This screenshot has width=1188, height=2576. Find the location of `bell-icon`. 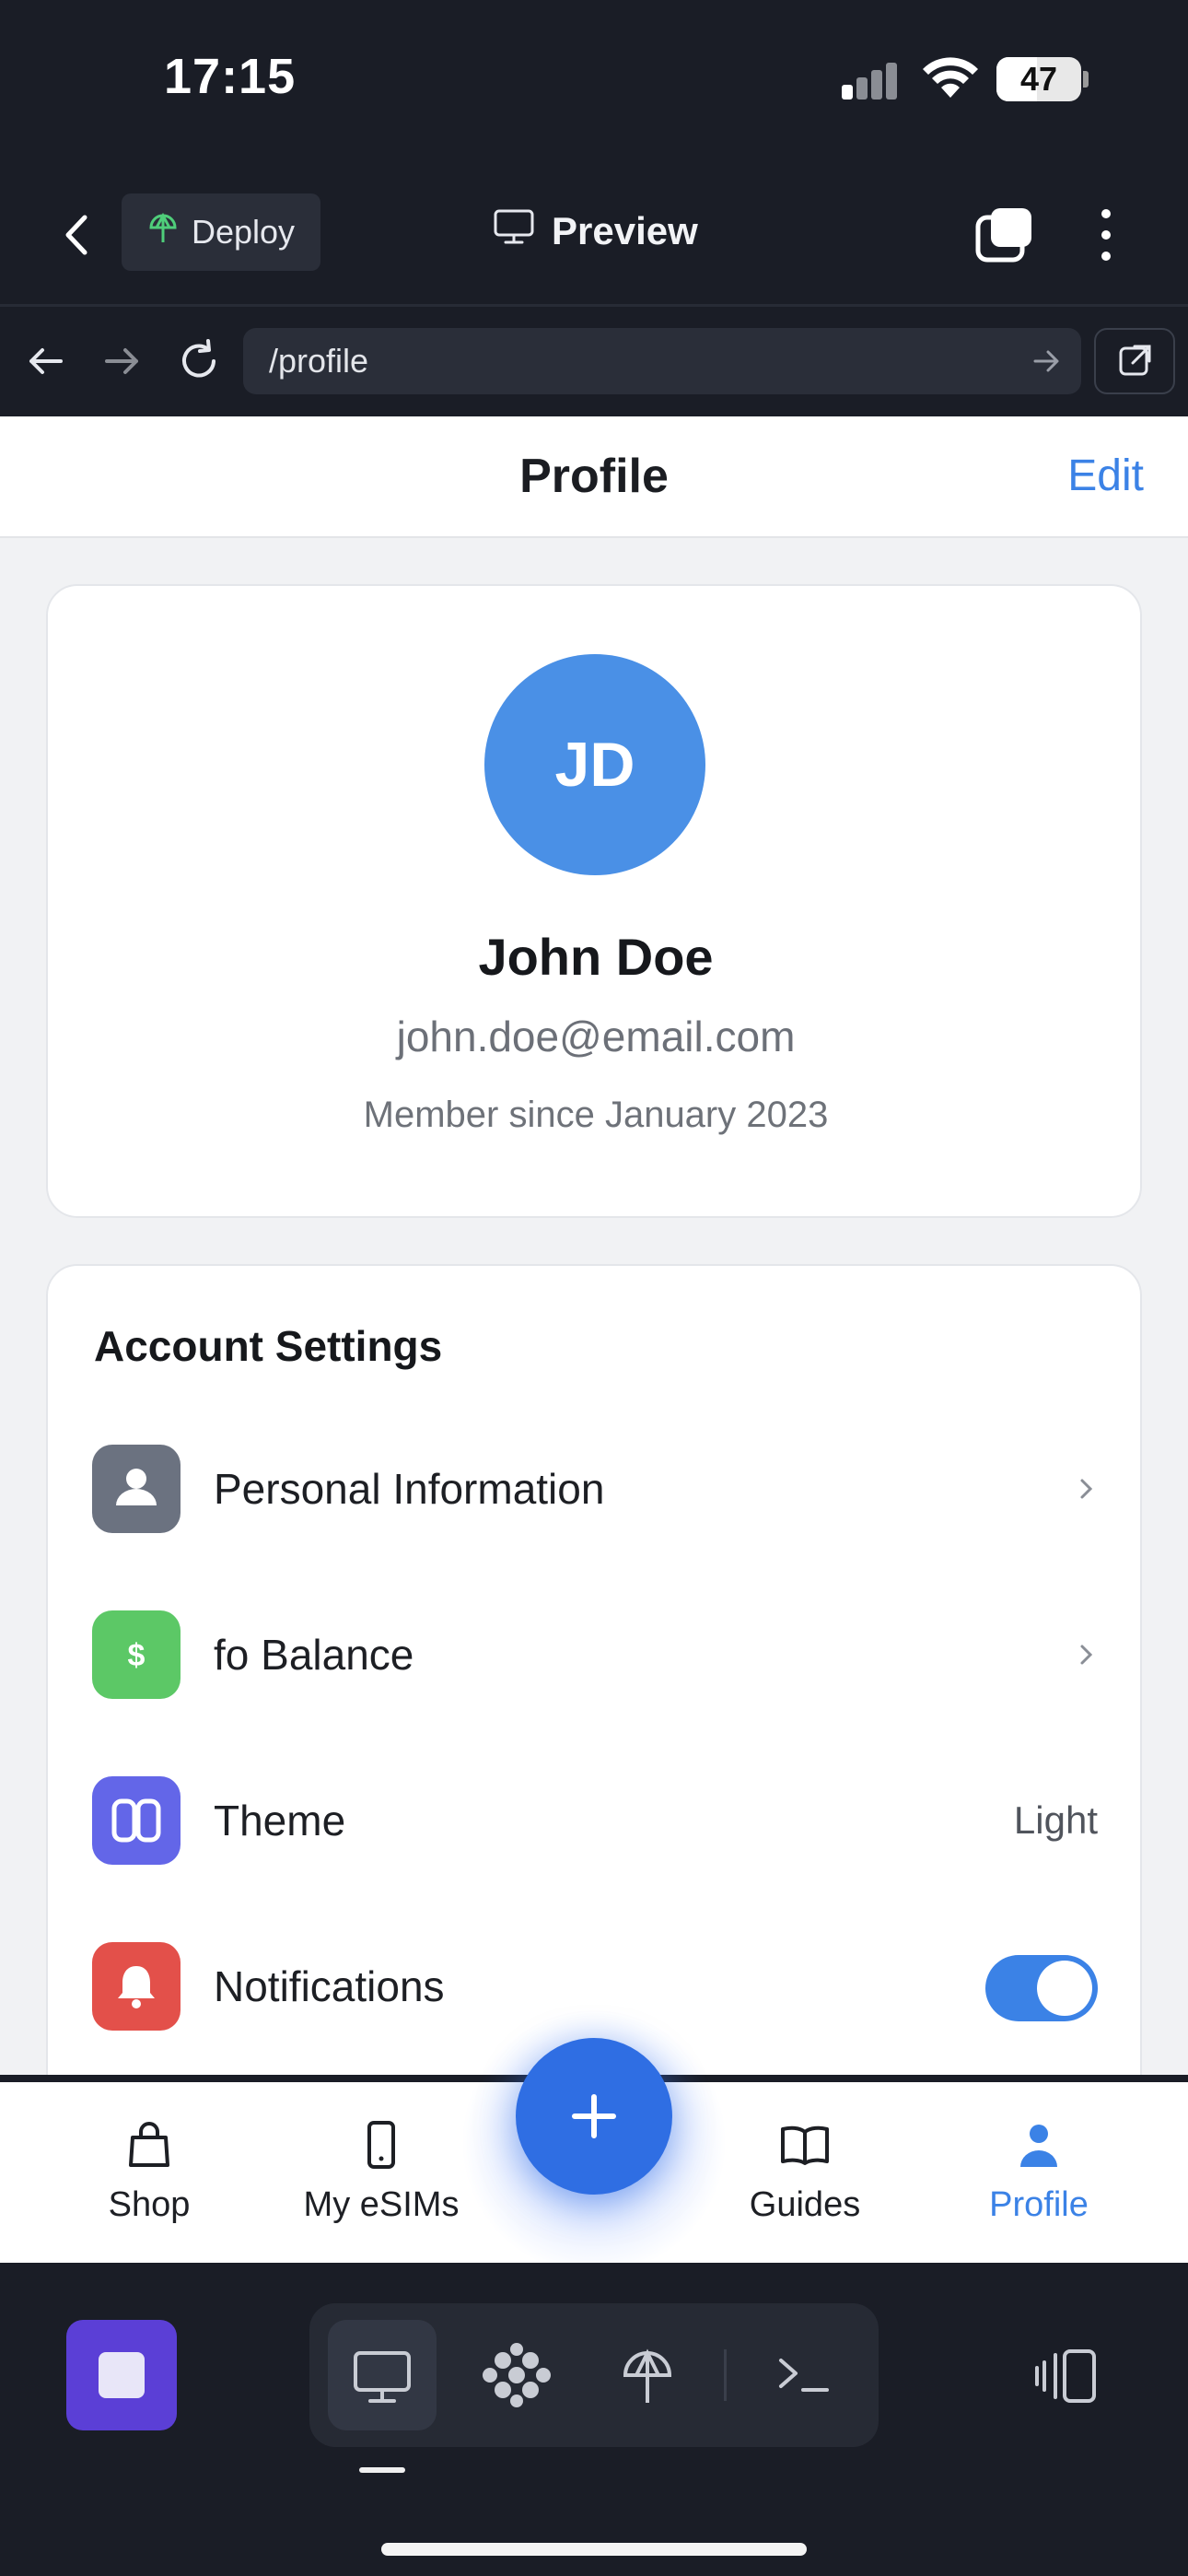

bell-icon is located at coordinates (136, 1986).